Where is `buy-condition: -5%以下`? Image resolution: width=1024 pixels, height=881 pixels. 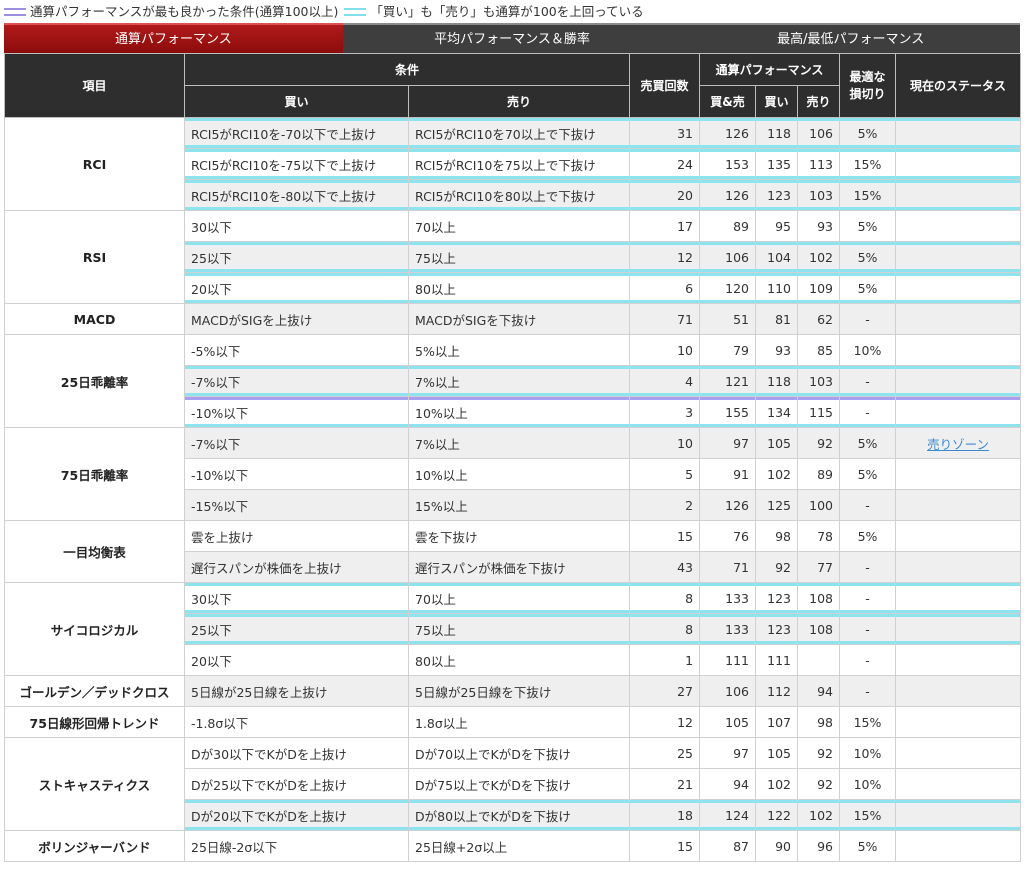 buy-condition: -5%以下 is located at coordinates (296, 350).